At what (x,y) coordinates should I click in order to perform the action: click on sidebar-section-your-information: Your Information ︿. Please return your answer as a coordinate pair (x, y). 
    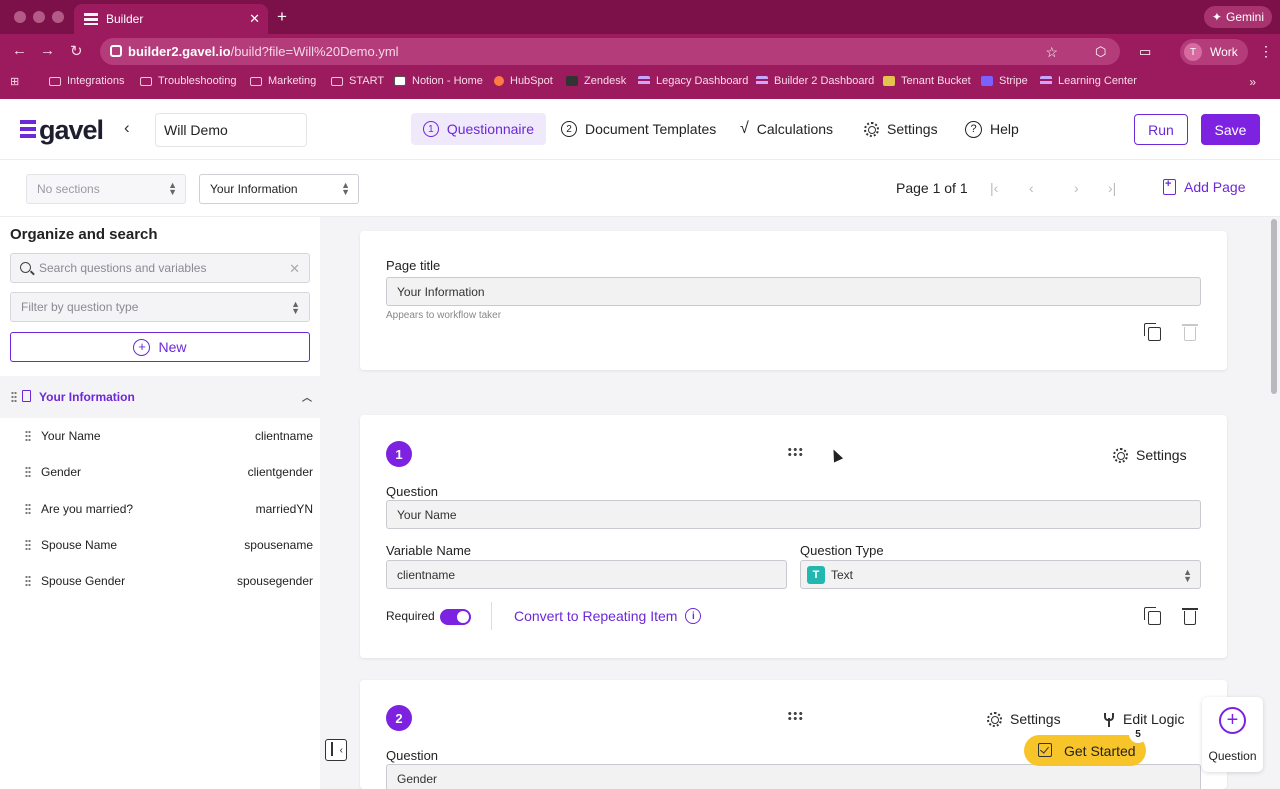
    Looking at the image, I should click on (160, 397).